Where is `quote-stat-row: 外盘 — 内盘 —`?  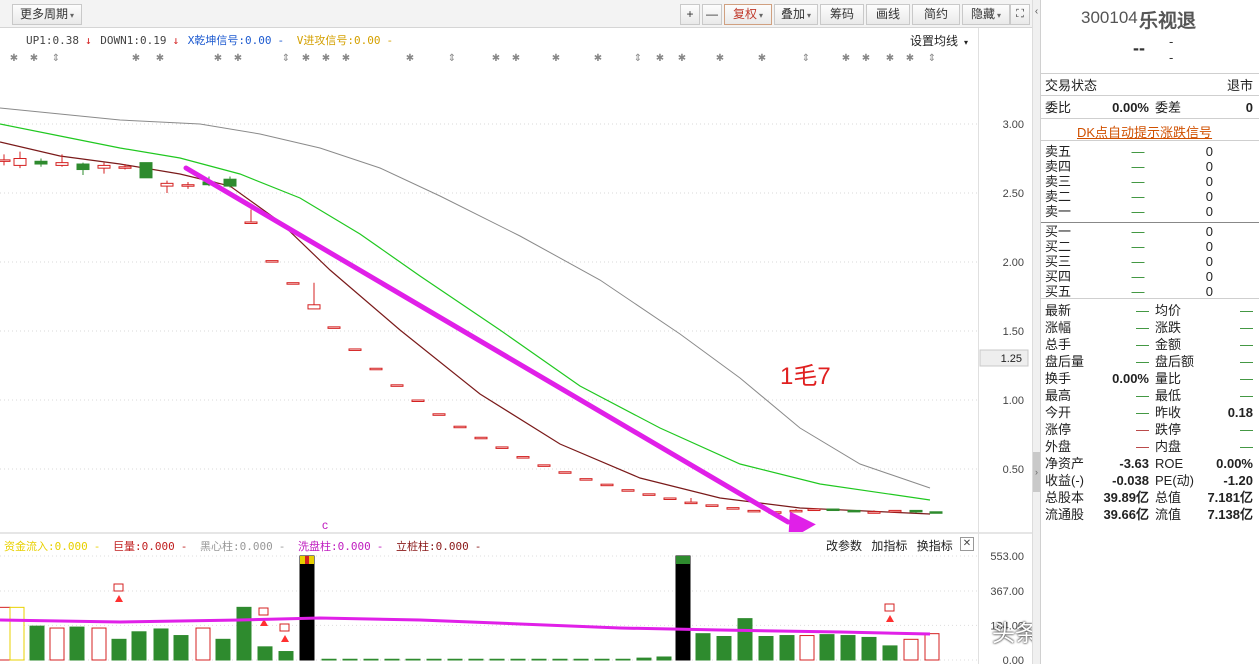 quote-stat-row: 外盘 — 内盘 — is located at coordinates (1150, 446).